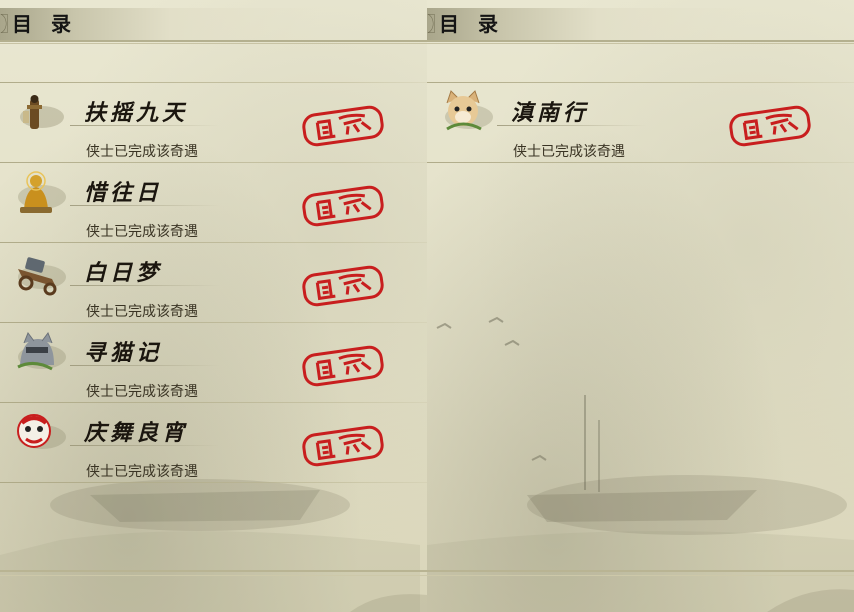 The width and height of the screenshot is (854, 612). What do you see at coordinates (471, 24) in the screenshot?
I see `right-panel-title: 目 录` at bounding box center [471, 24].